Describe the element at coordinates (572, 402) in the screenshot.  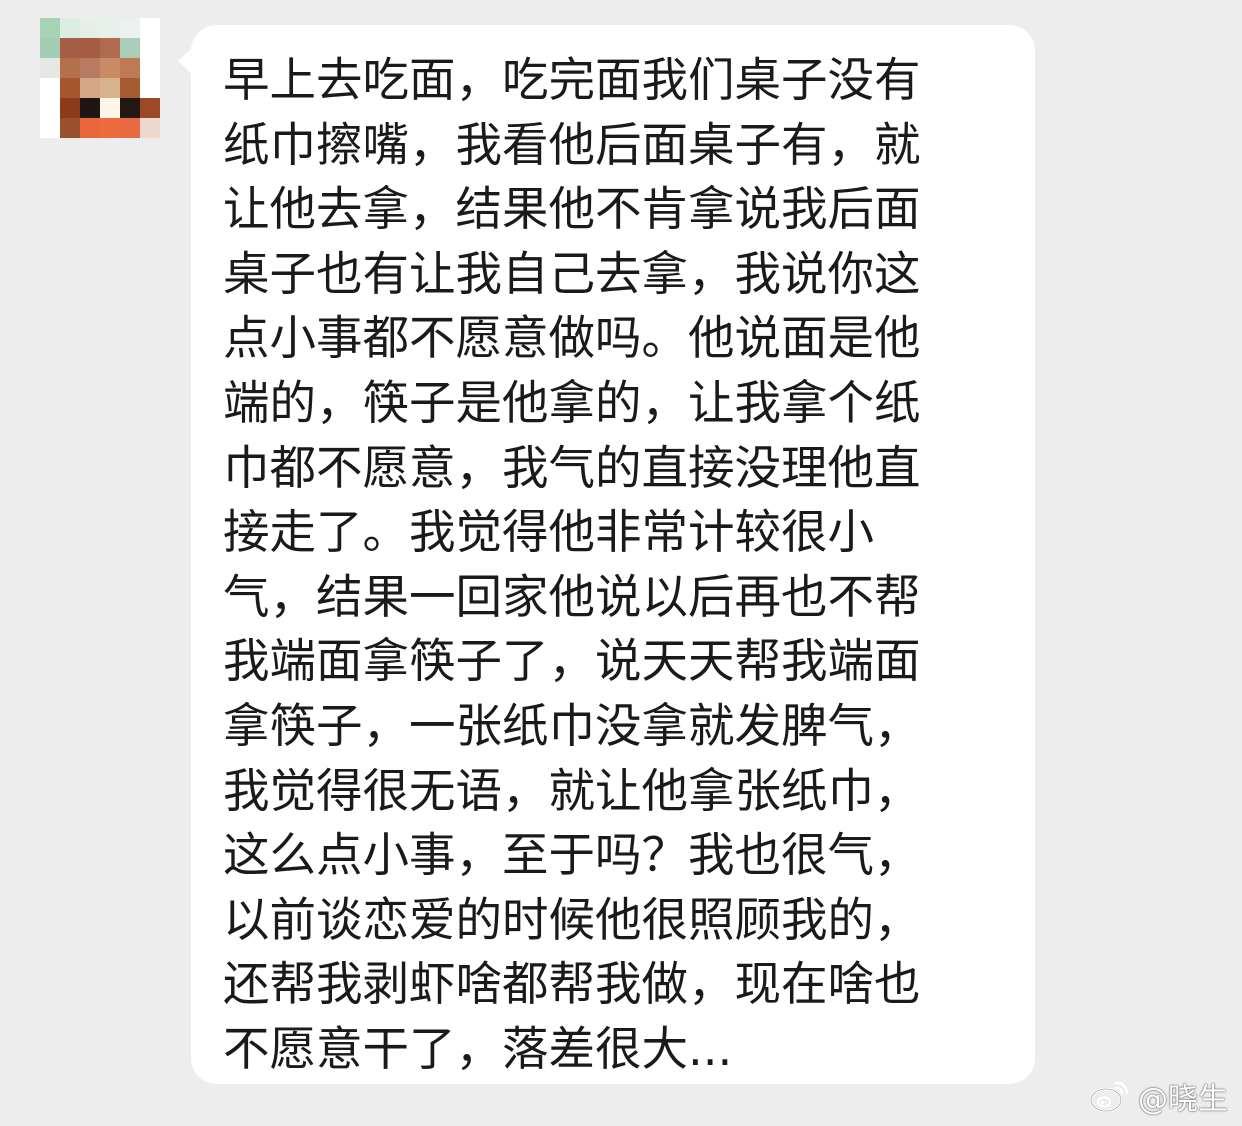
I see `message-line: 端的，筷子是他拿的，让我拿个纸` at that location.